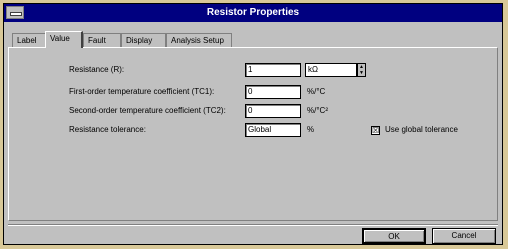 The height and width of the screenshot is (249, 508). I want to click on ok-button: OK, so click(394, 236).